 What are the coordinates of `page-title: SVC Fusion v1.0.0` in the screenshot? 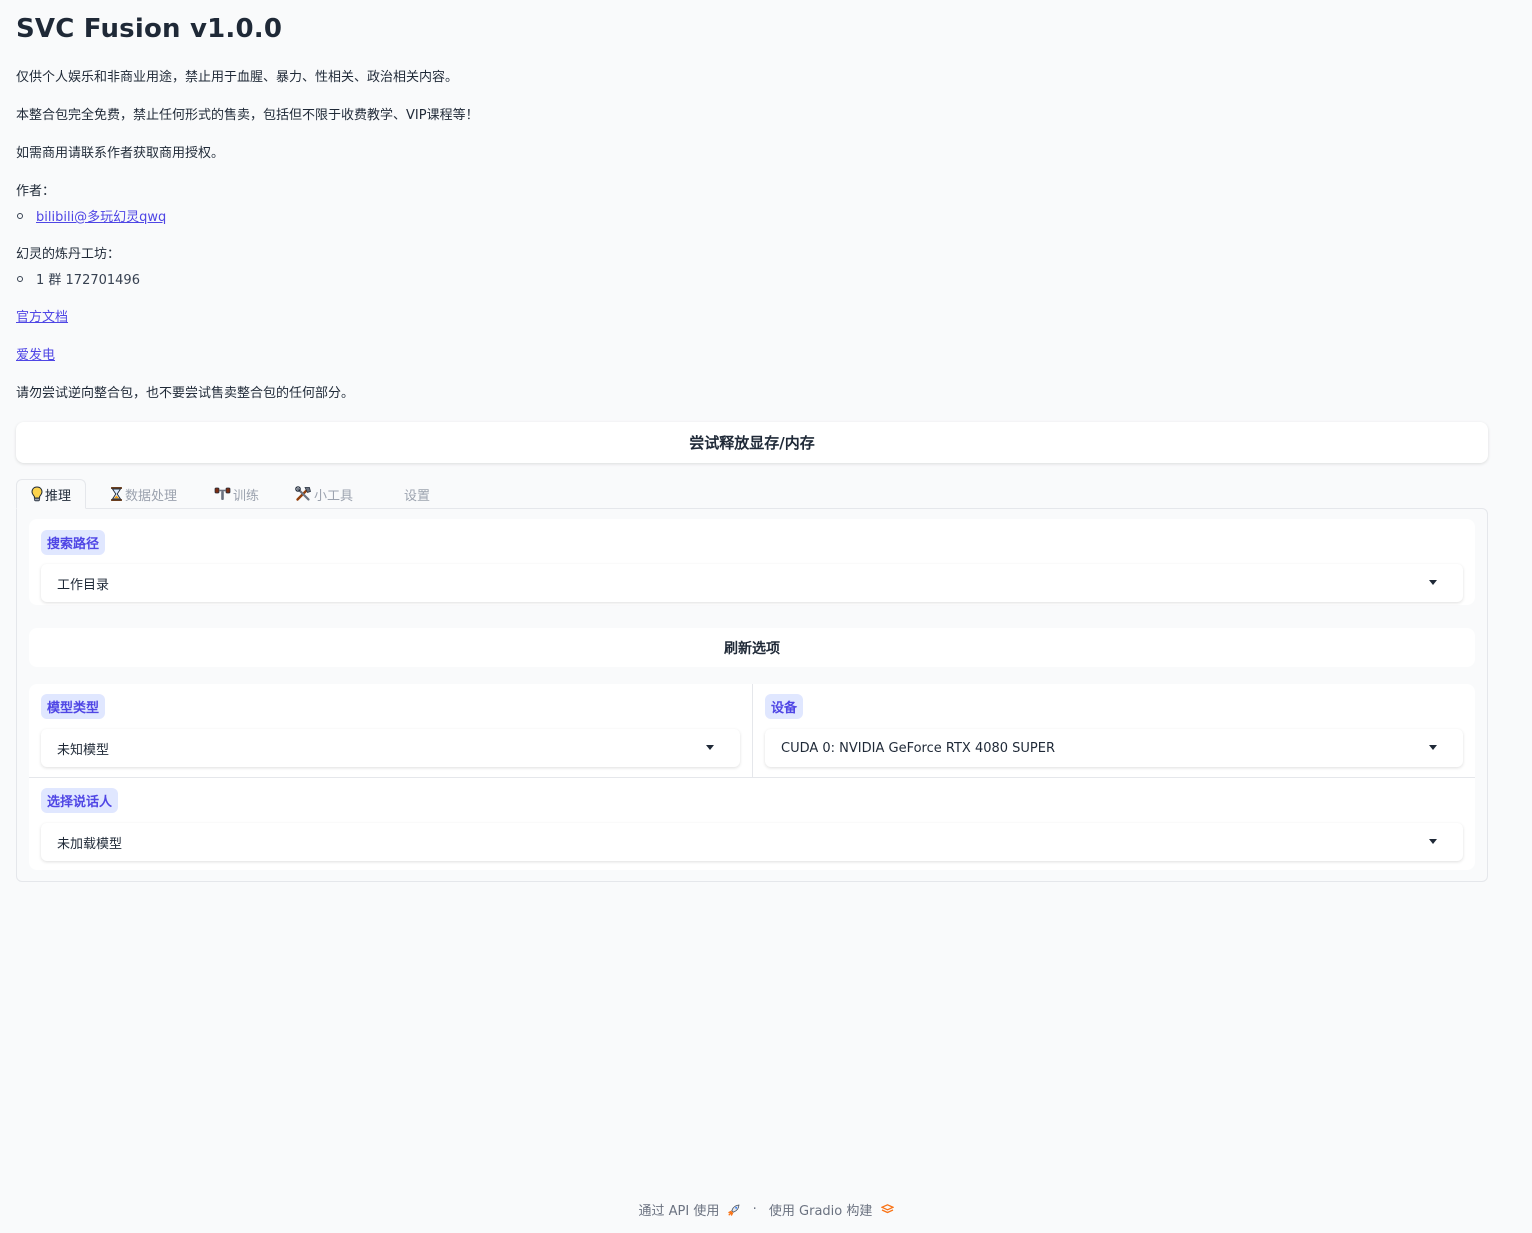 It's located at (149, 29).